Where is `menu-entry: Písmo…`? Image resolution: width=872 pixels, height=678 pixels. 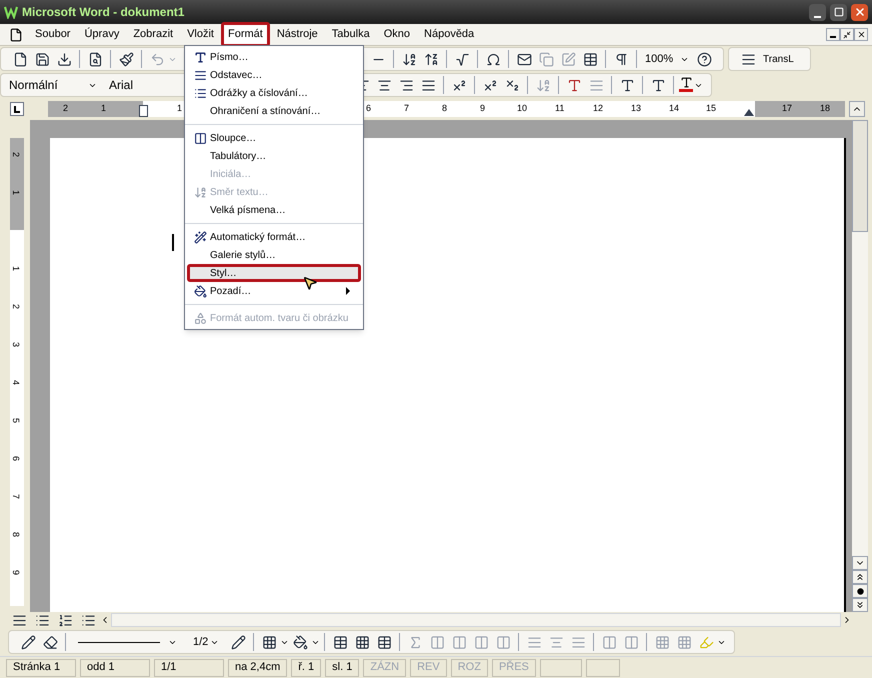
menu-entry: Písmo… is located at coordinates (274, 57).